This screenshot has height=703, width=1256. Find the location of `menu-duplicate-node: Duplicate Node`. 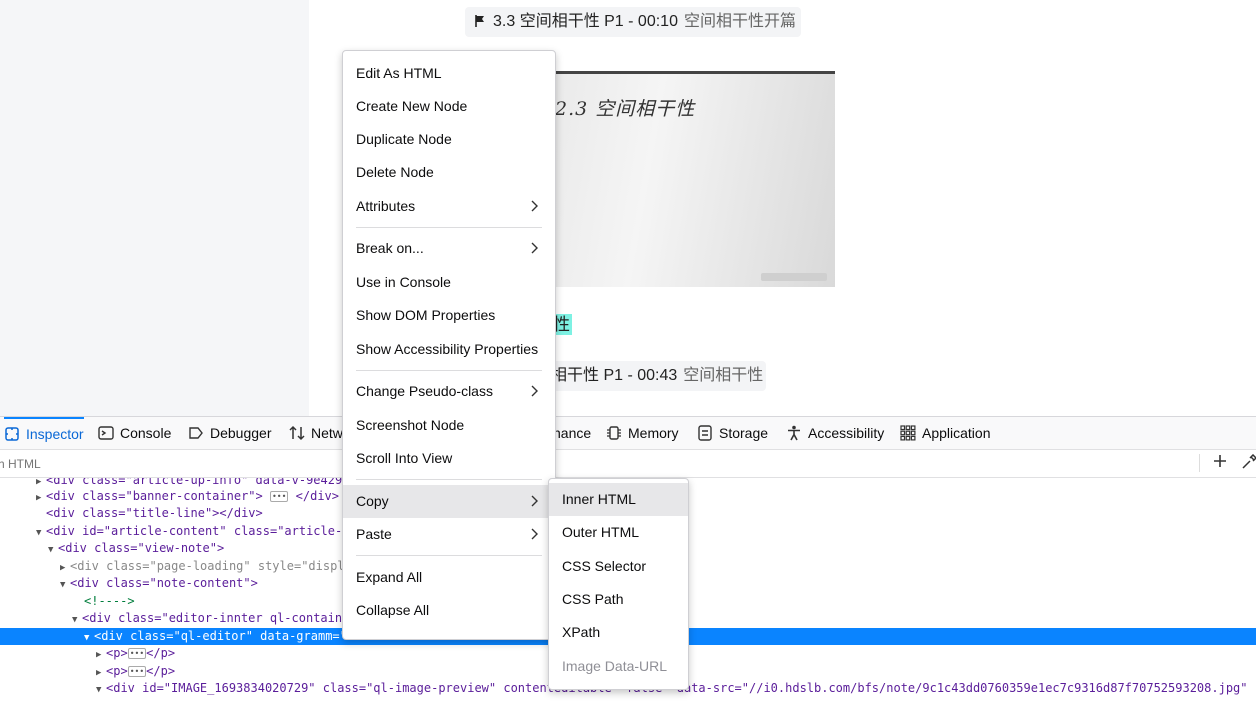

menu-duplicate-node: Duplicate Node is located at coordinates (449, 139).